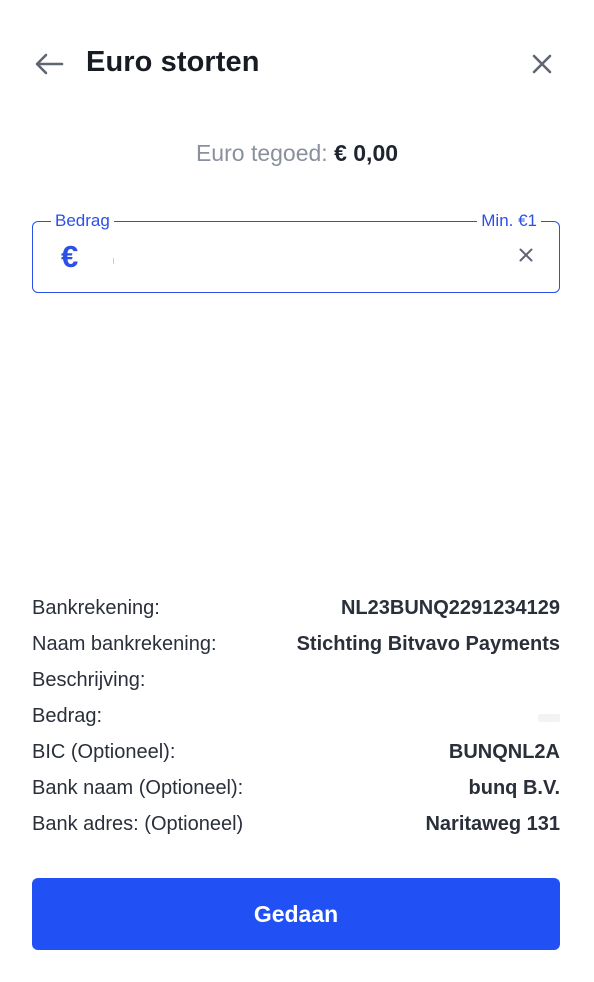  I want to click on detail-value: Stichting Bitvavo Payments, so click(428, 643).